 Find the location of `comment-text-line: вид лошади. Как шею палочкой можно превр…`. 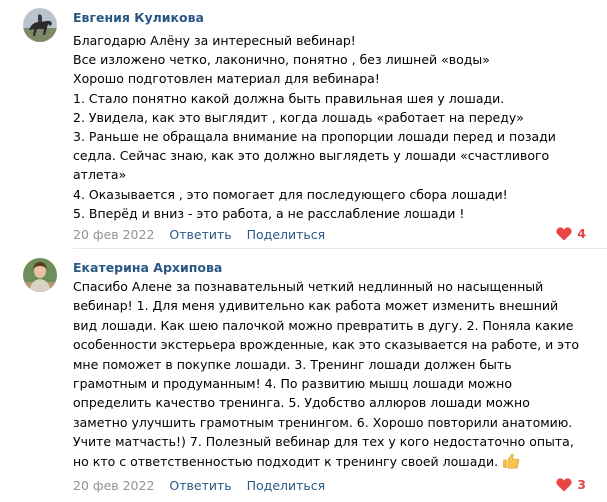

comment-text-line: вид лошади. Как шею палочкой можно превр… is located at coordinates (323, 325).